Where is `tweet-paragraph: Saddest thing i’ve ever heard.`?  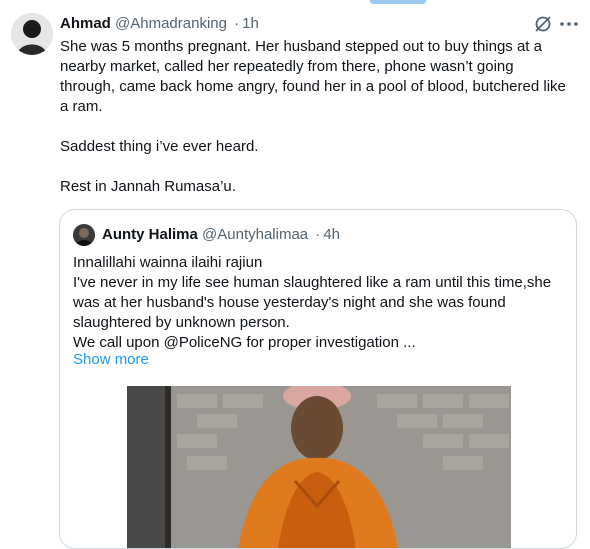
tweet-paragraph: Saddest thing i’ve ever heard. is located at coordinates (159, 146).